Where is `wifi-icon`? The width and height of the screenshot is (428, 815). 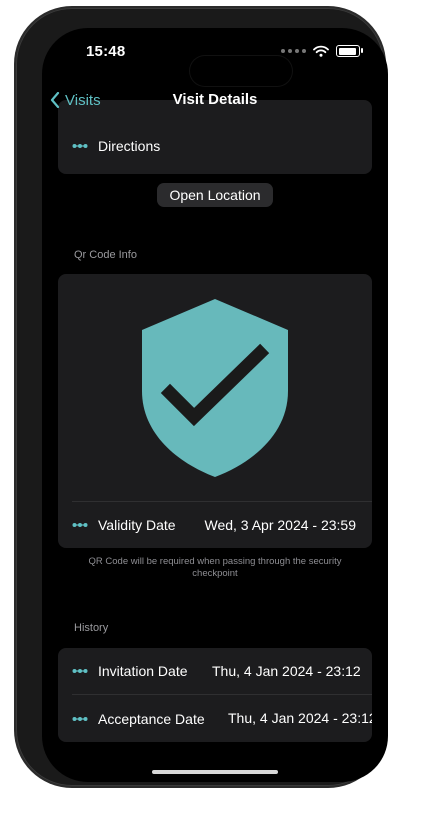
wifi-icon is located at coordinates (321, 51).